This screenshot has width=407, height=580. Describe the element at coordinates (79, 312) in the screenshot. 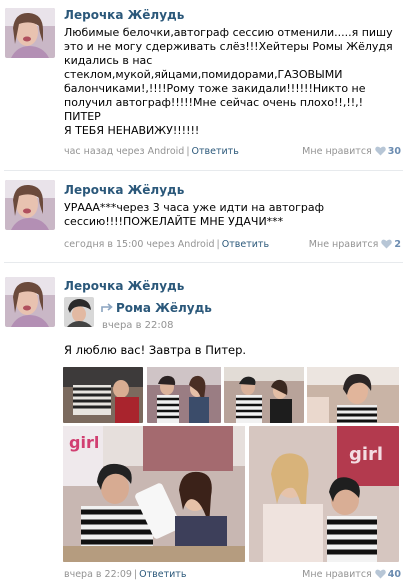

I see `repost-author-avatar` at that location.